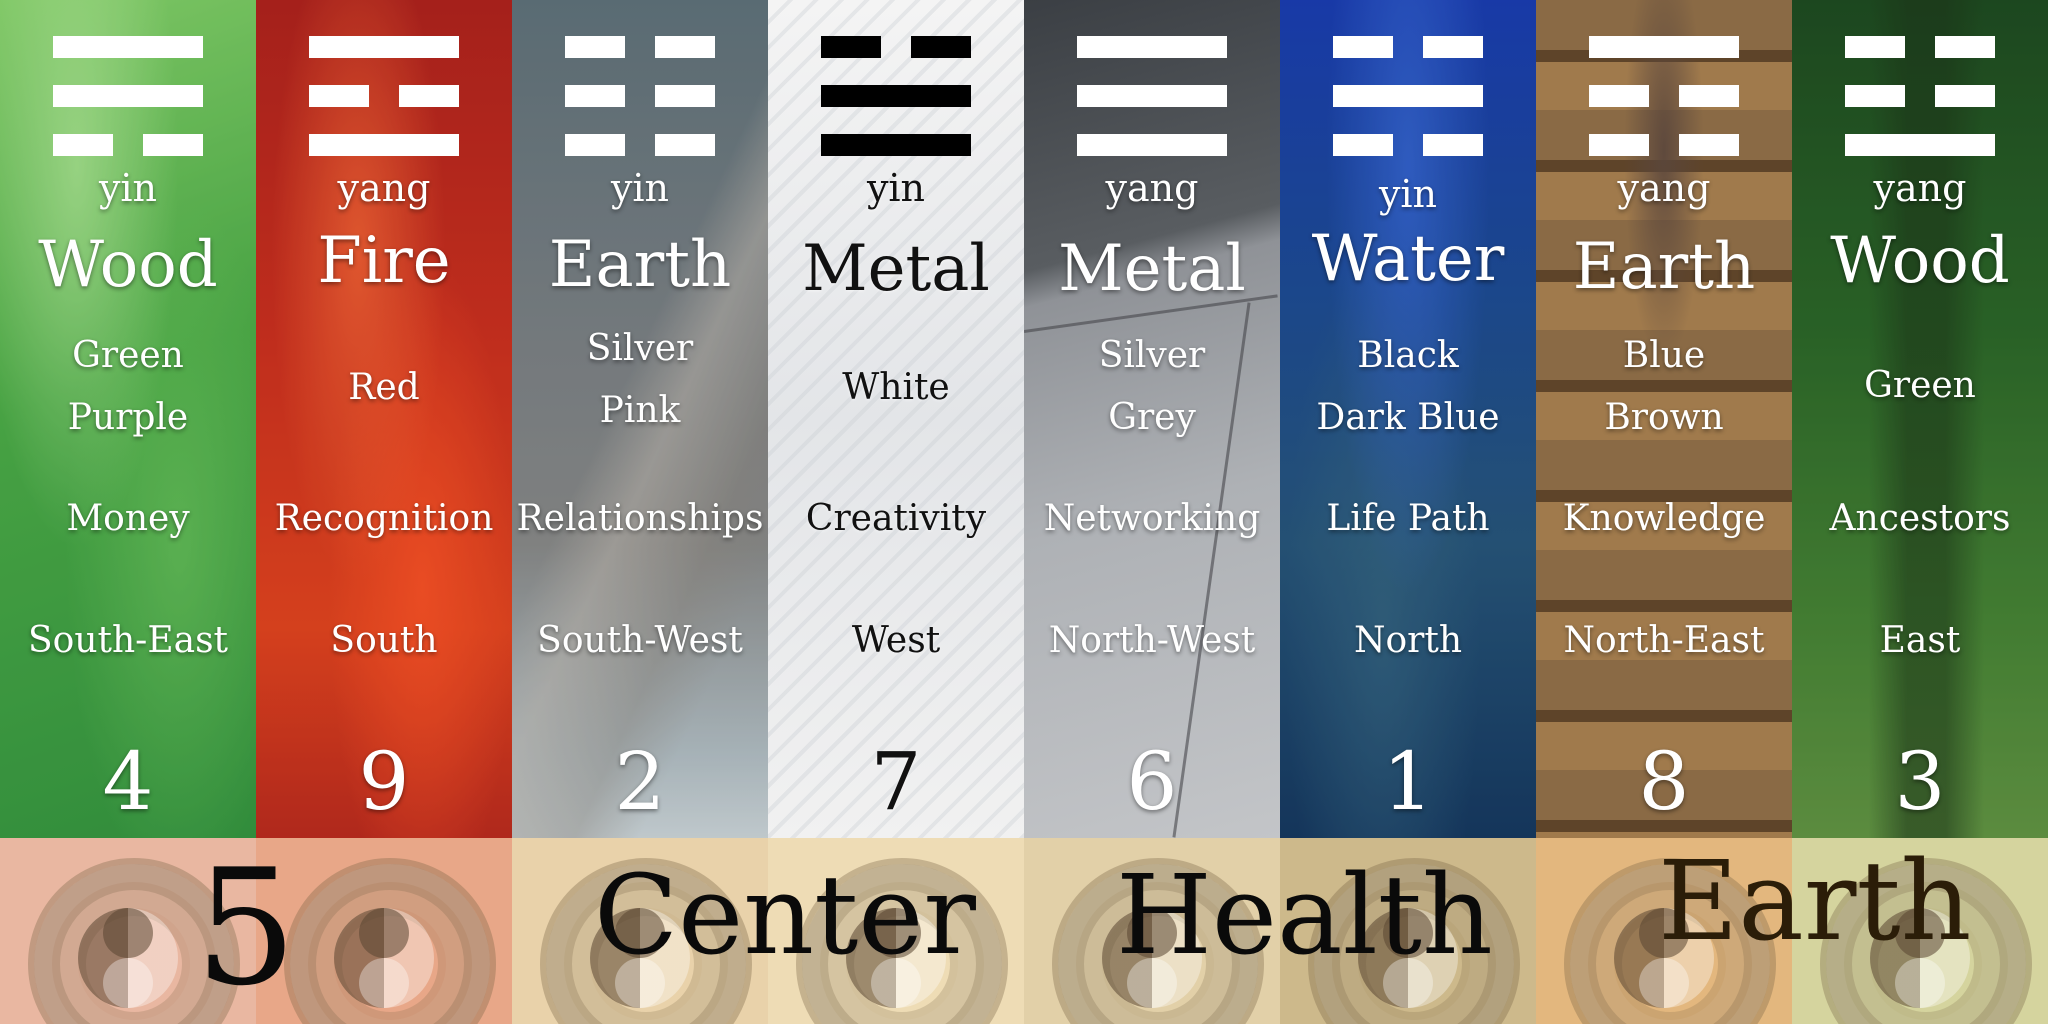 The height and width of the screenshot is (1024, 2048). What do you see at coordinates (640, 640) in the screenshot?
I see `direction-label: South-West` at bounding box center [640, 640].